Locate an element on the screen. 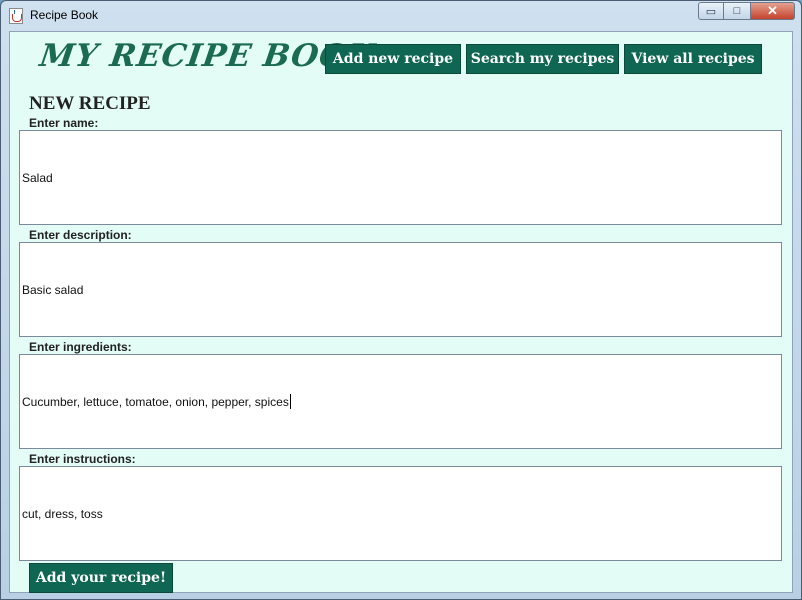  ingredients-label: Enter ingredients: is located at coordinates (80, 347).